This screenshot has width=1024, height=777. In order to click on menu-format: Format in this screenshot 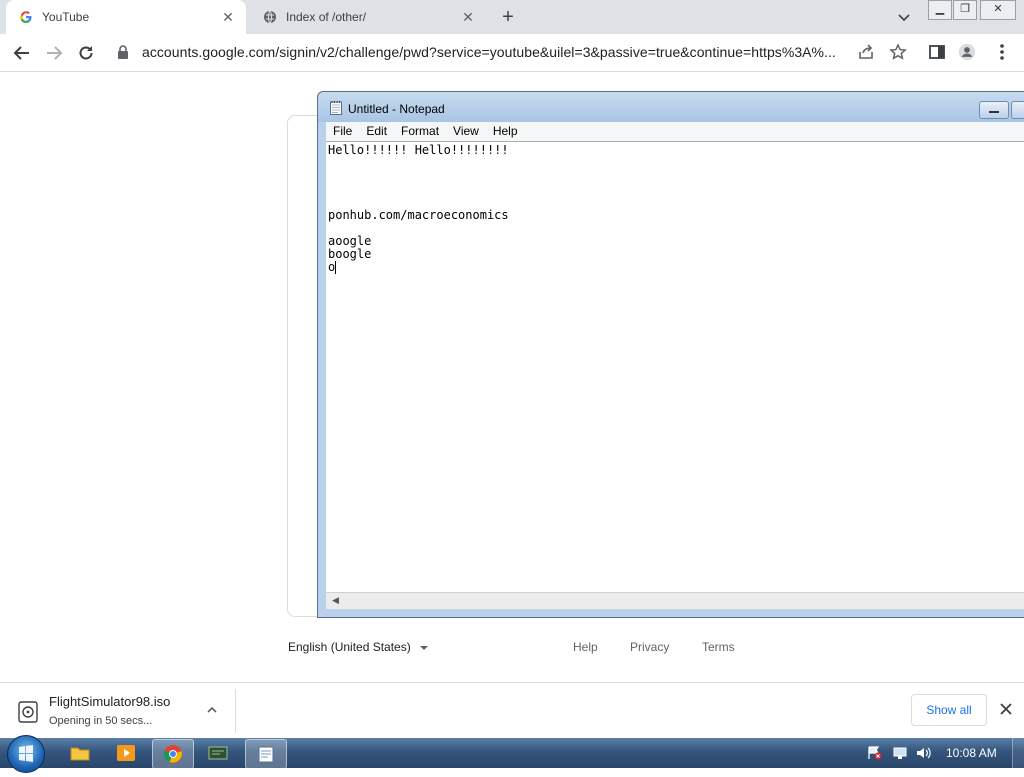, I will do `click(420, 131)`.